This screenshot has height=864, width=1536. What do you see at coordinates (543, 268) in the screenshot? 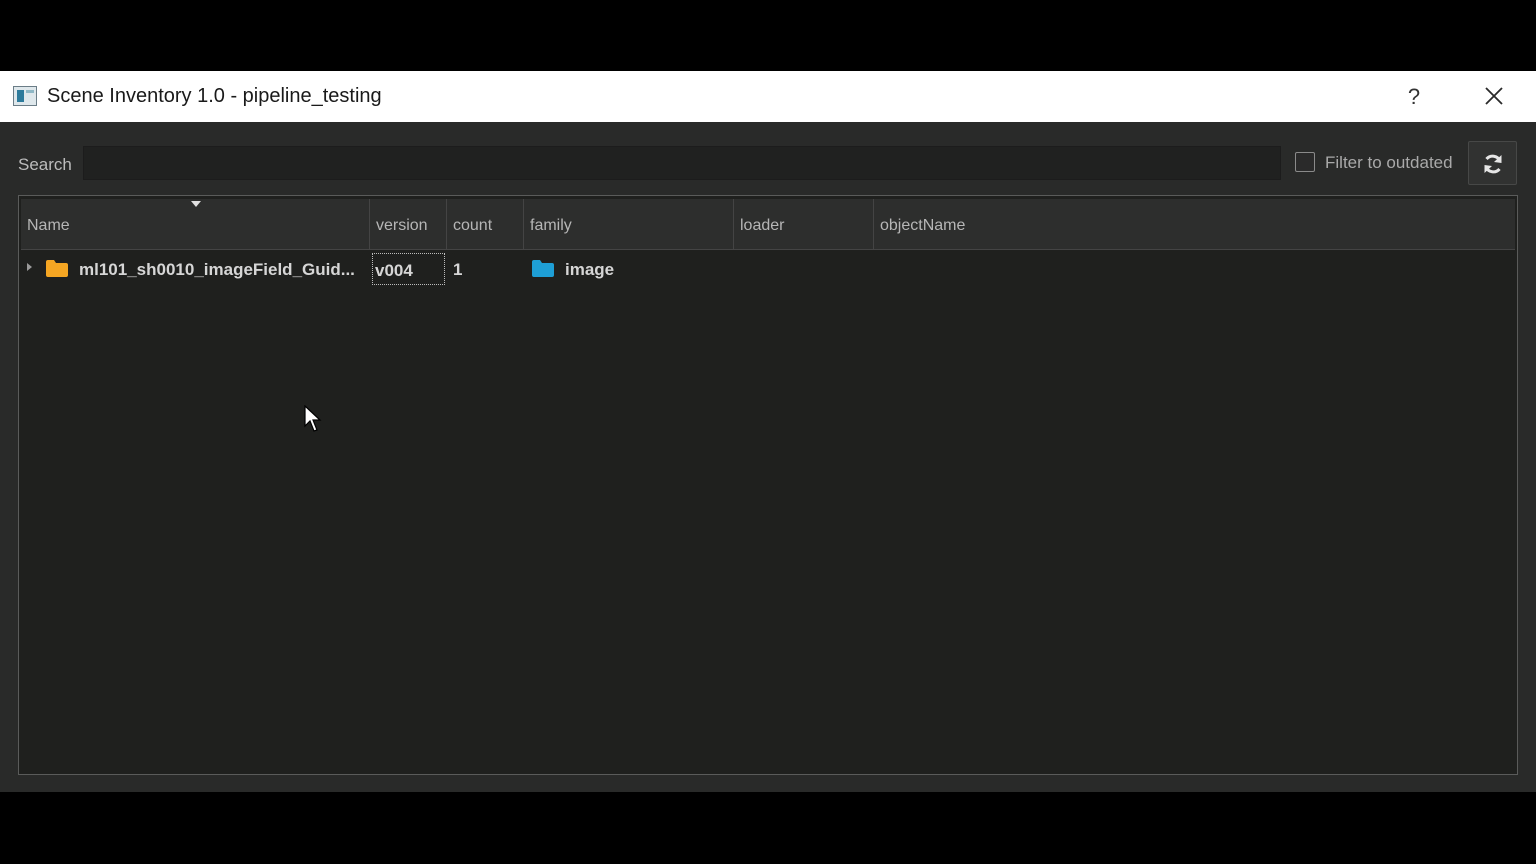
I see `family-folder-icon` at bounding box center [543, 268].